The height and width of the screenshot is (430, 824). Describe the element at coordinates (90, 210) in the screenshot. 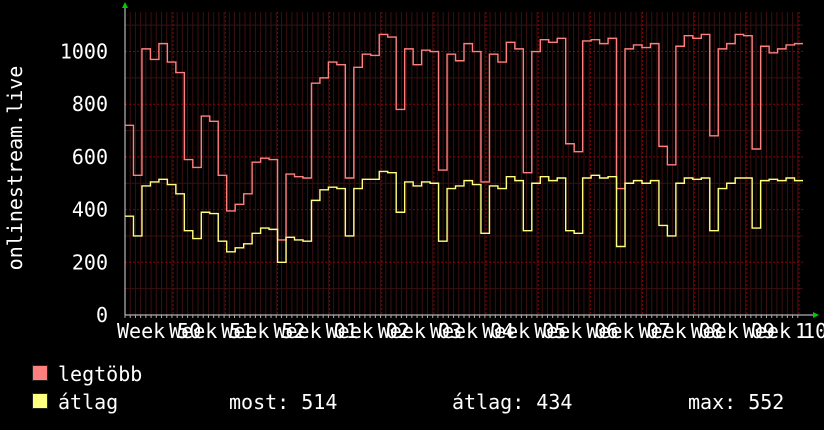

I see `y-tick-label: 400` at that location.